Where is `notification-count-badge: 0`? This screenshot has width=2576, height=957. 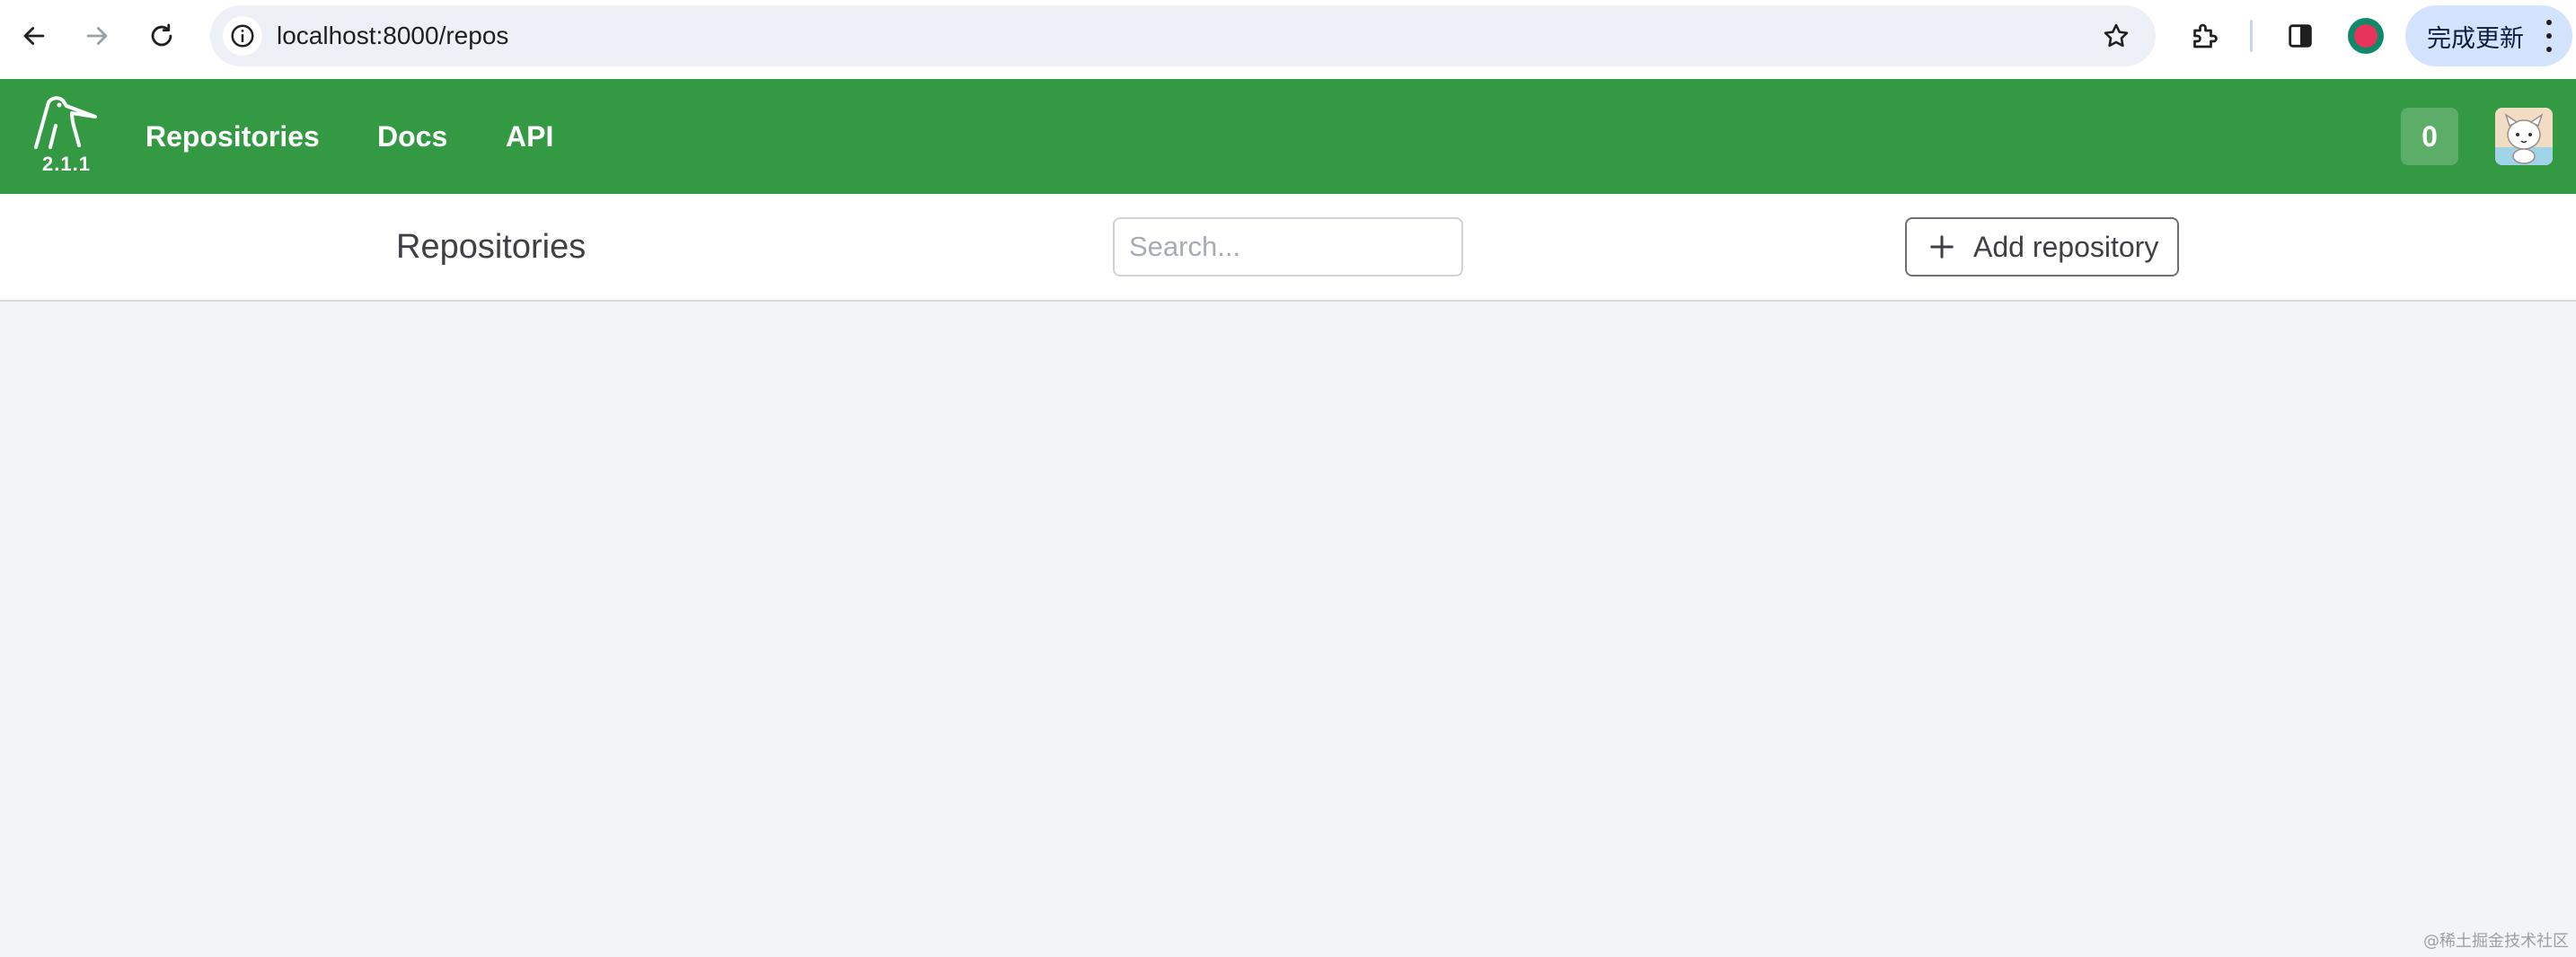
notification-count-badge: 0 is located at coordinates (2429, 136).